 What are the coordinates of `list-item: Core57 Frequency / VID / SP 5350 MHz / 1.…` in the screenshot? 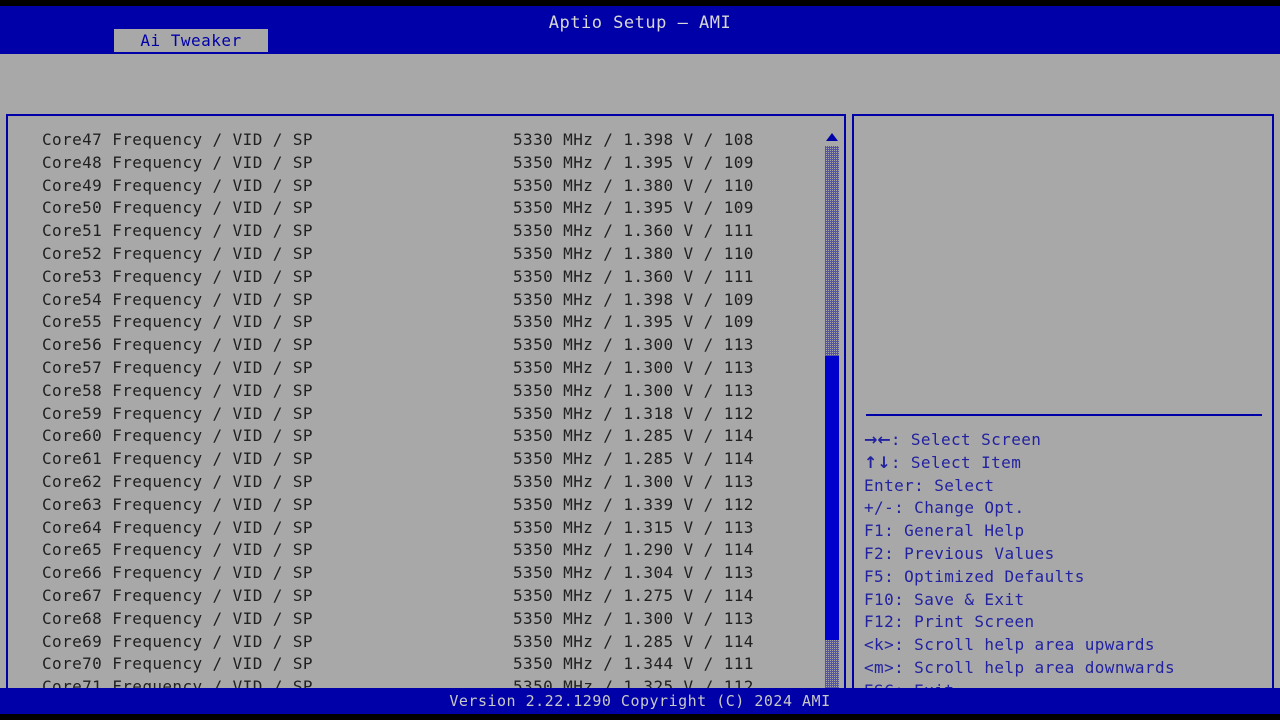 It's located at (418, 368).